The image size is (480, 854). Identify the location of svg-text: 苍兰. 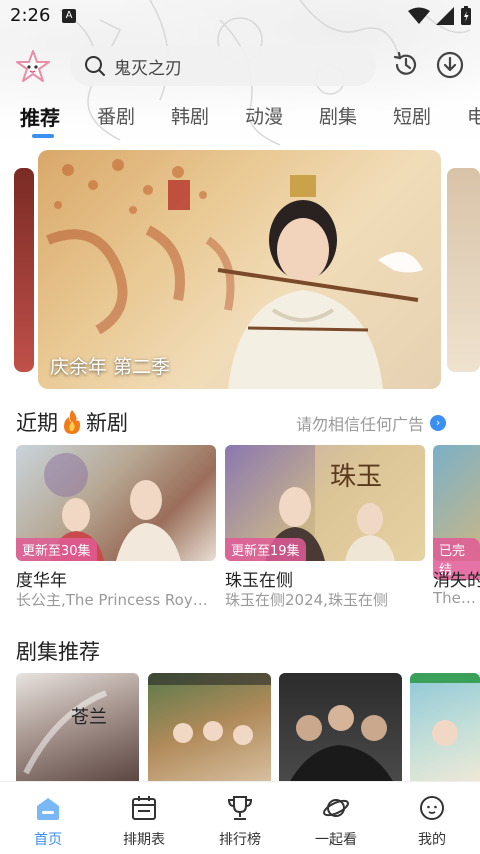
(89, 717).